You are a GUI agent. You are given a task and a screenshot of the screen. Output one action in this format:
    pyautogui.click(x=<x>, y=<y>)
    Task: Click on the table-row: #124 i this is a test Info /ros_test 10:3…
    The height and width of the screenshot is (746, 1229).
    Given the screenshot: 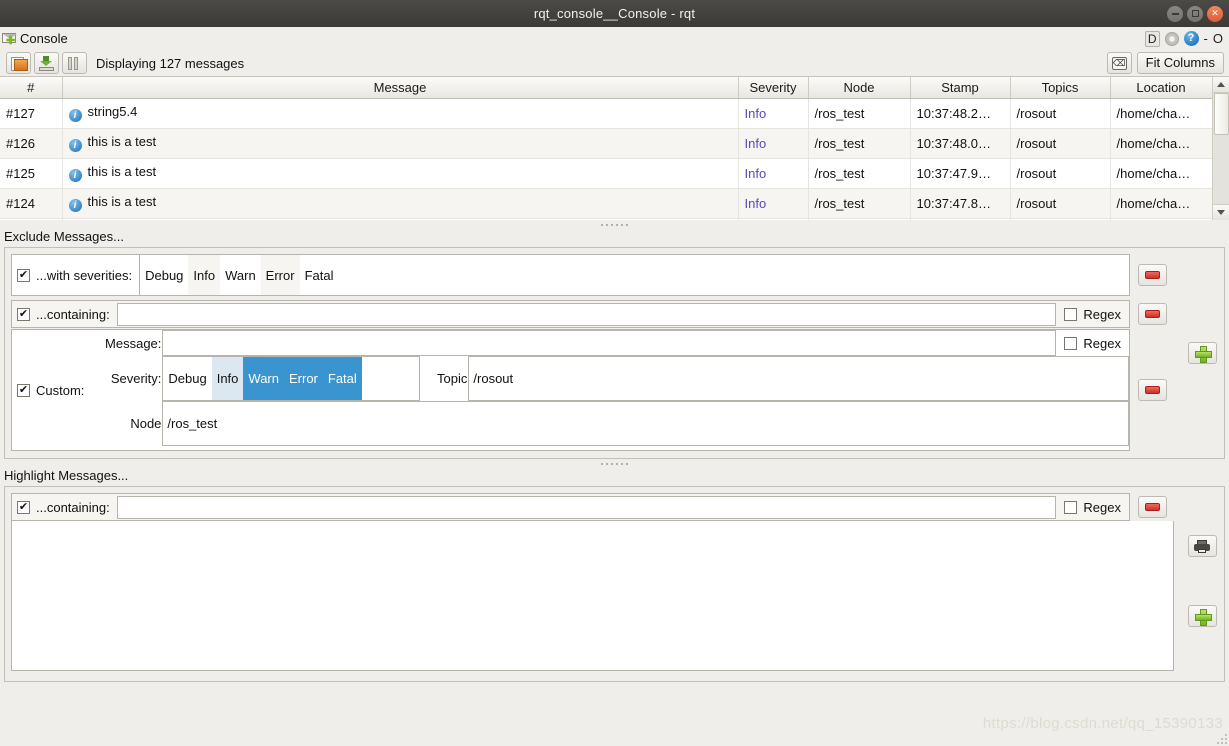 What is the action you would take?
    pyautogui.click(x=606, y=203)
    